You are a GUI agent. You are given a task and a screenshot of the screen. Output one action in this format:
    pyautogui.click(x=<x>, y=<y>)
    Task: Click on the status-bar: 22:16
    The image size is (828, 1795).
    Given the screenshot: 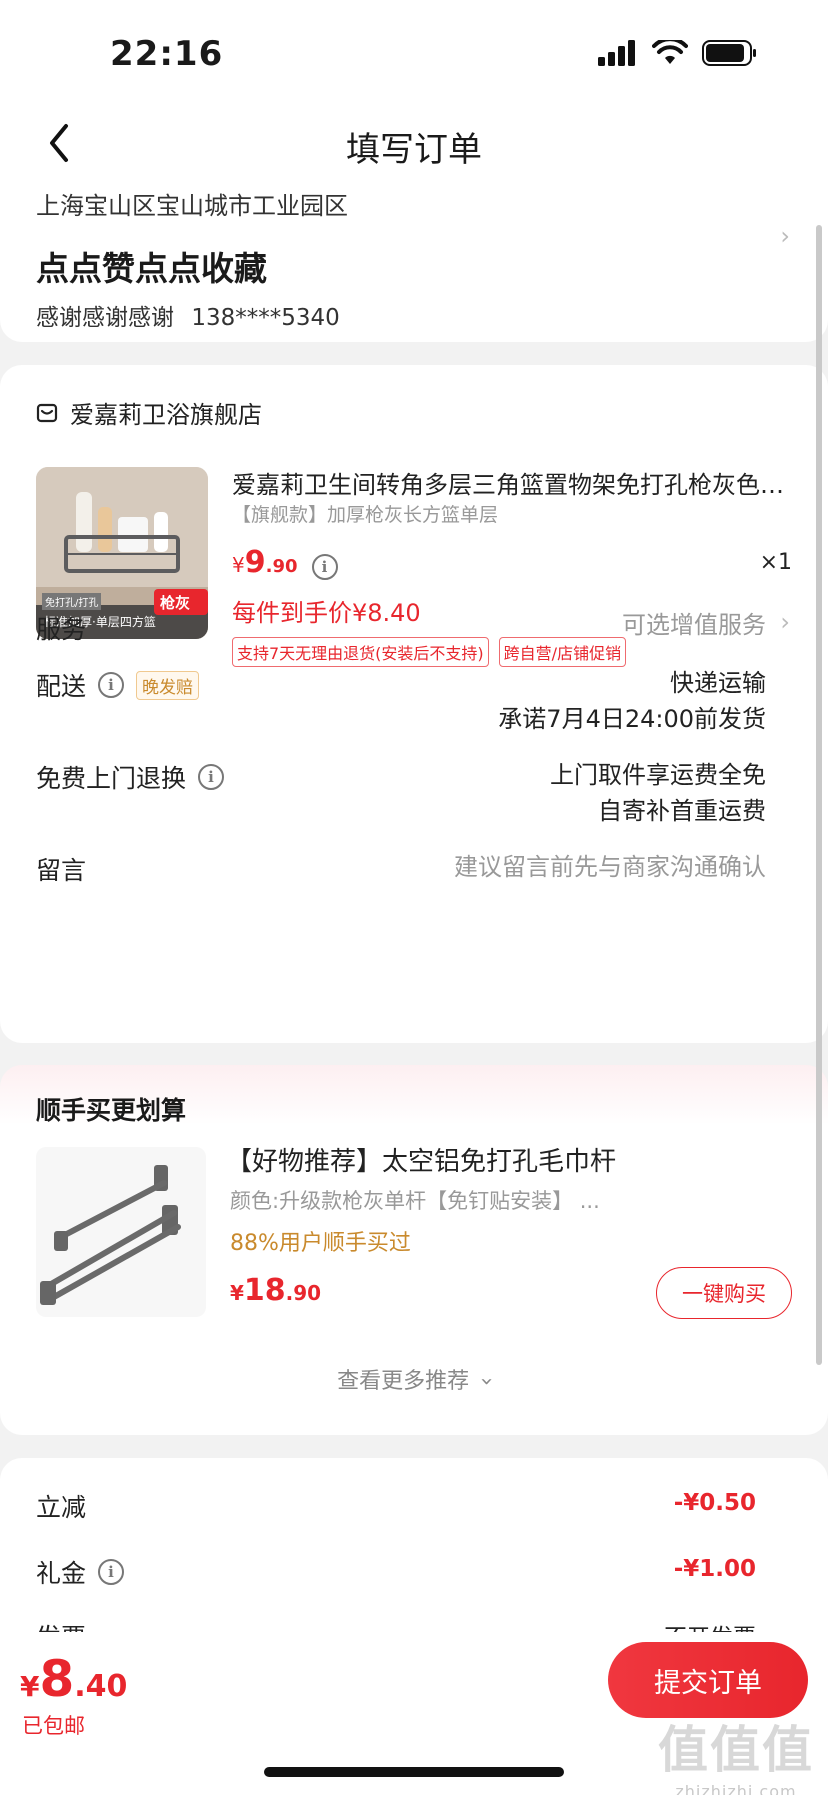 What is the action you would take?
    pyautogui.click(x=414, y=55)
    